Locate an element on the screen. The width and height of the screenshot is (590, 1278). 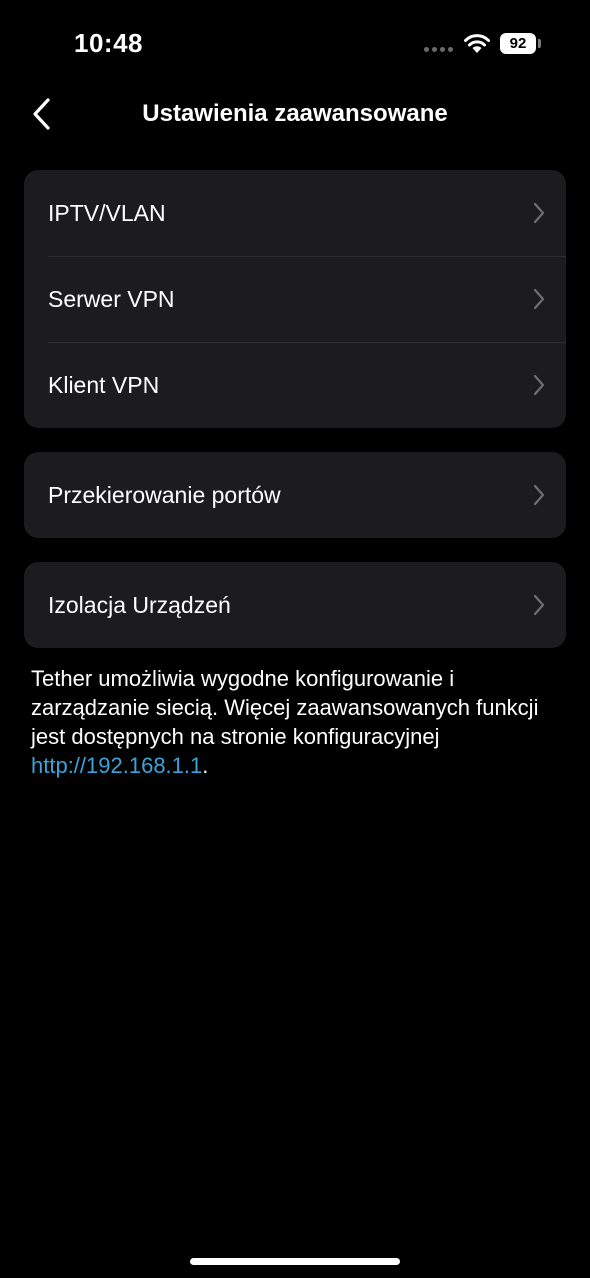
row-port-forwarding: Przekierowanie portów is located at coordinates (295, 495).